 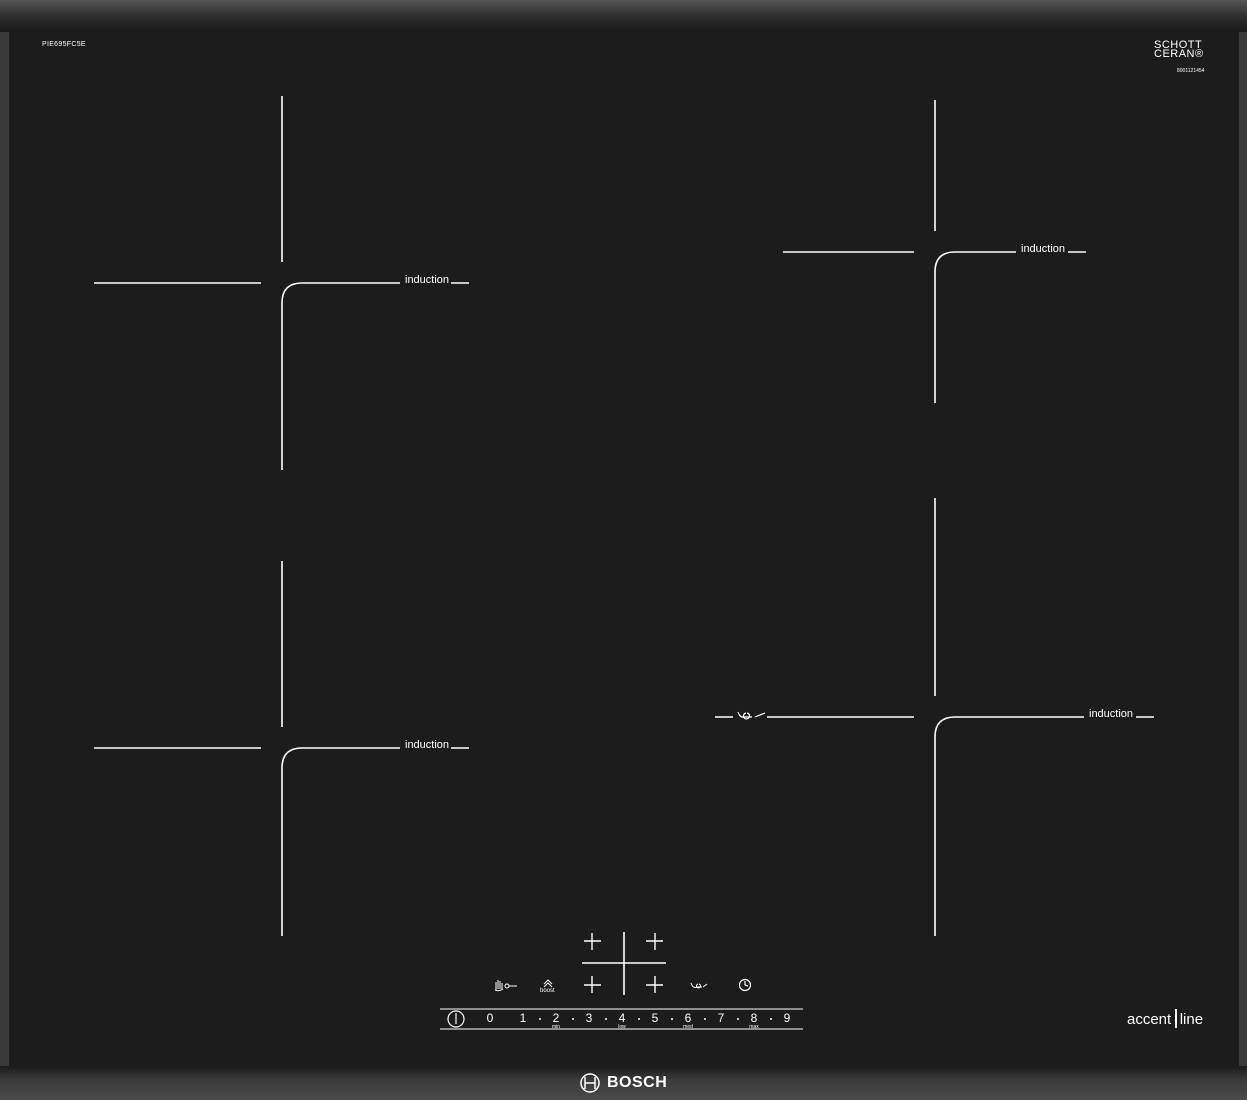 What do you see at coordinates (637, 1082) in the screenshot?
I see `brand-name: BOSCH` at bounding box center [637, 1082].